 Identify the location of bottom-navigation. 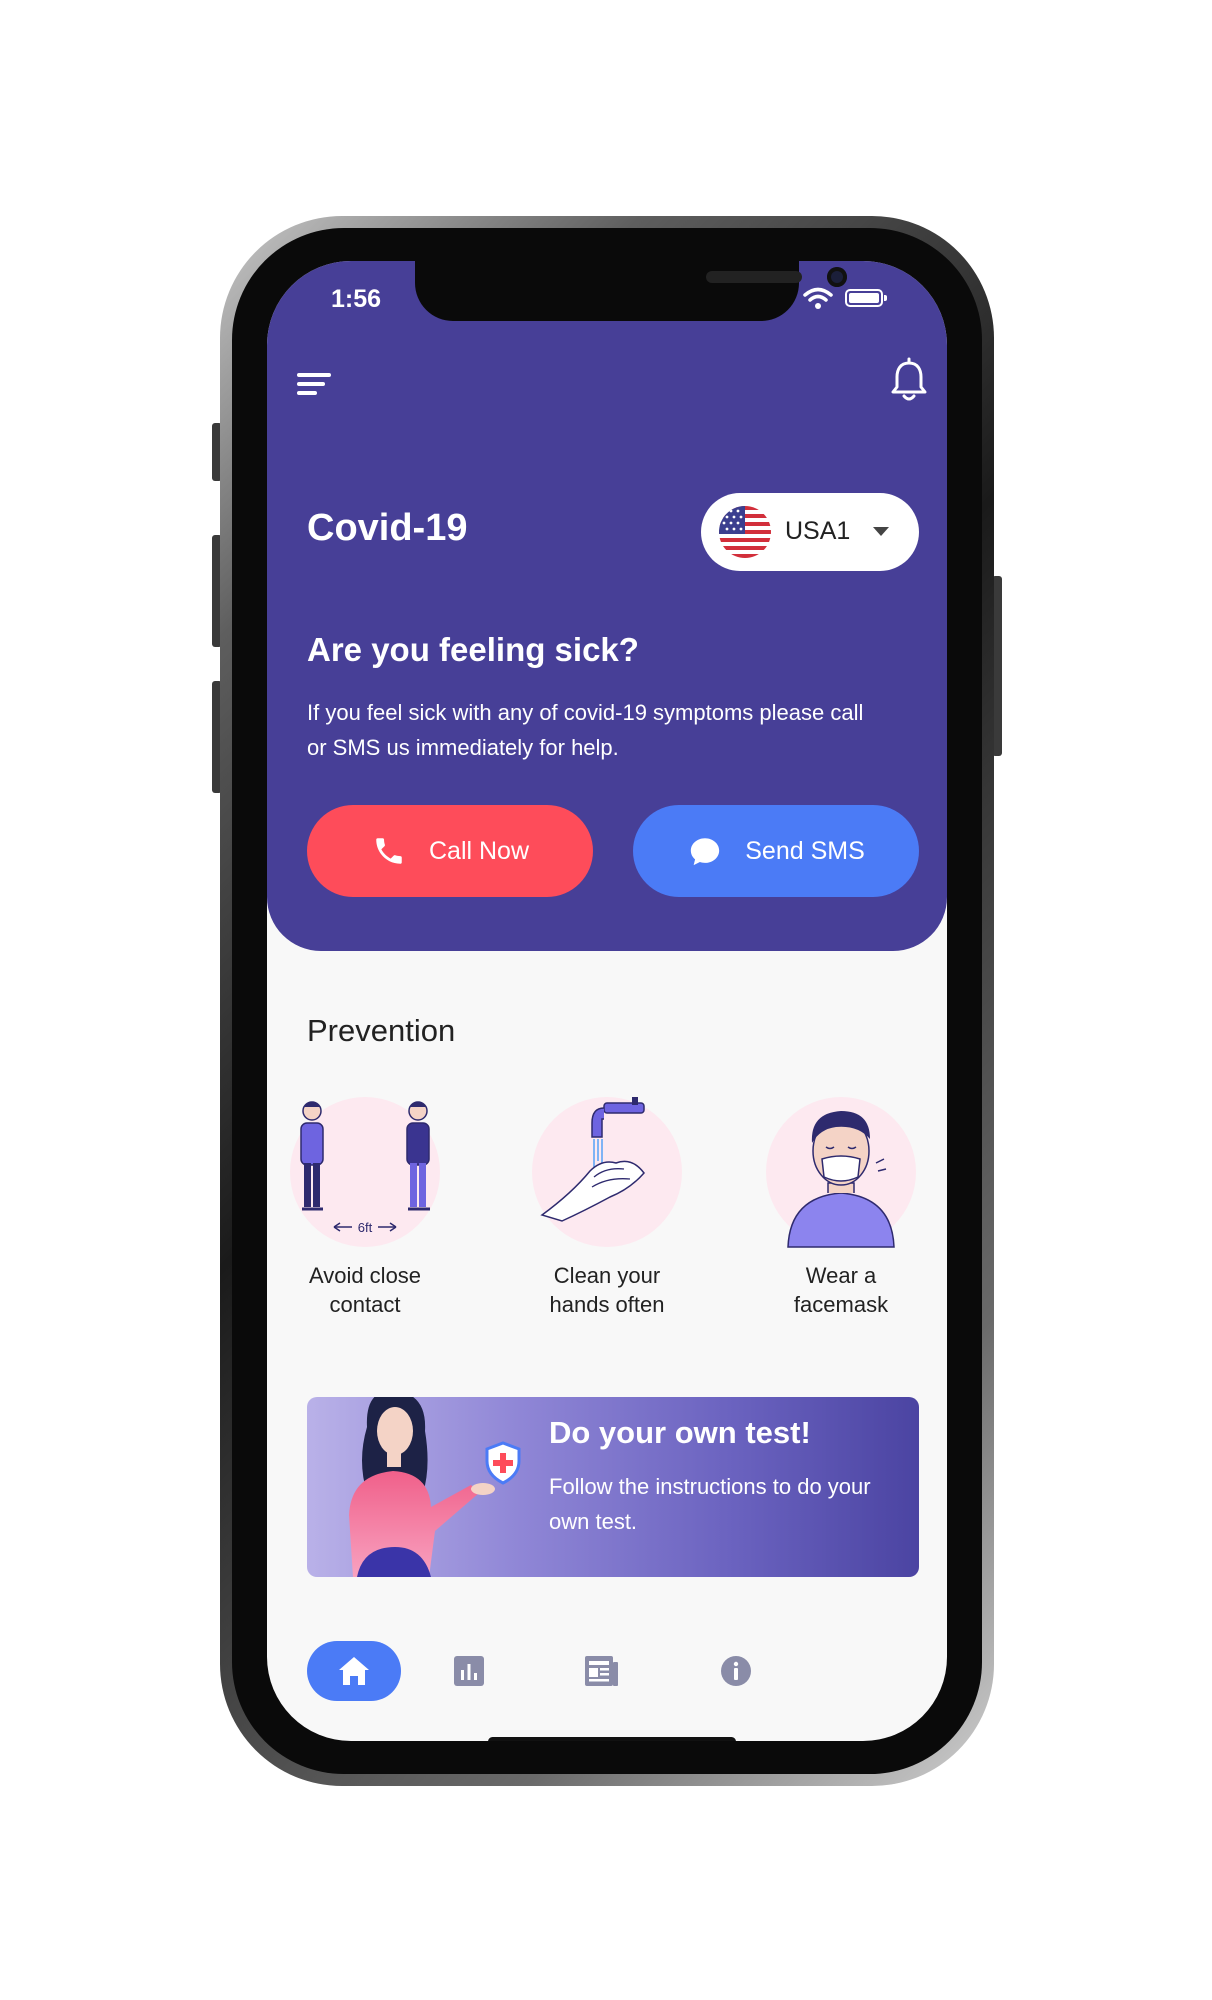
(607, 1691).